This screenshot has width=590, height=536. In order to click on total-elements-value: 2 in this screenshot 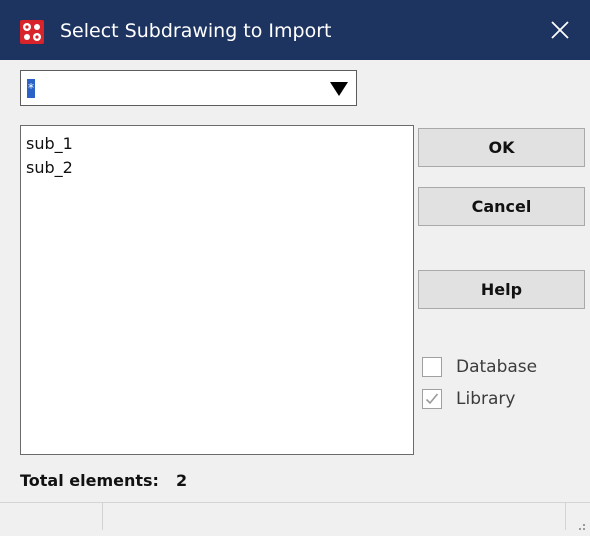, I will do `click(182, 480)`.